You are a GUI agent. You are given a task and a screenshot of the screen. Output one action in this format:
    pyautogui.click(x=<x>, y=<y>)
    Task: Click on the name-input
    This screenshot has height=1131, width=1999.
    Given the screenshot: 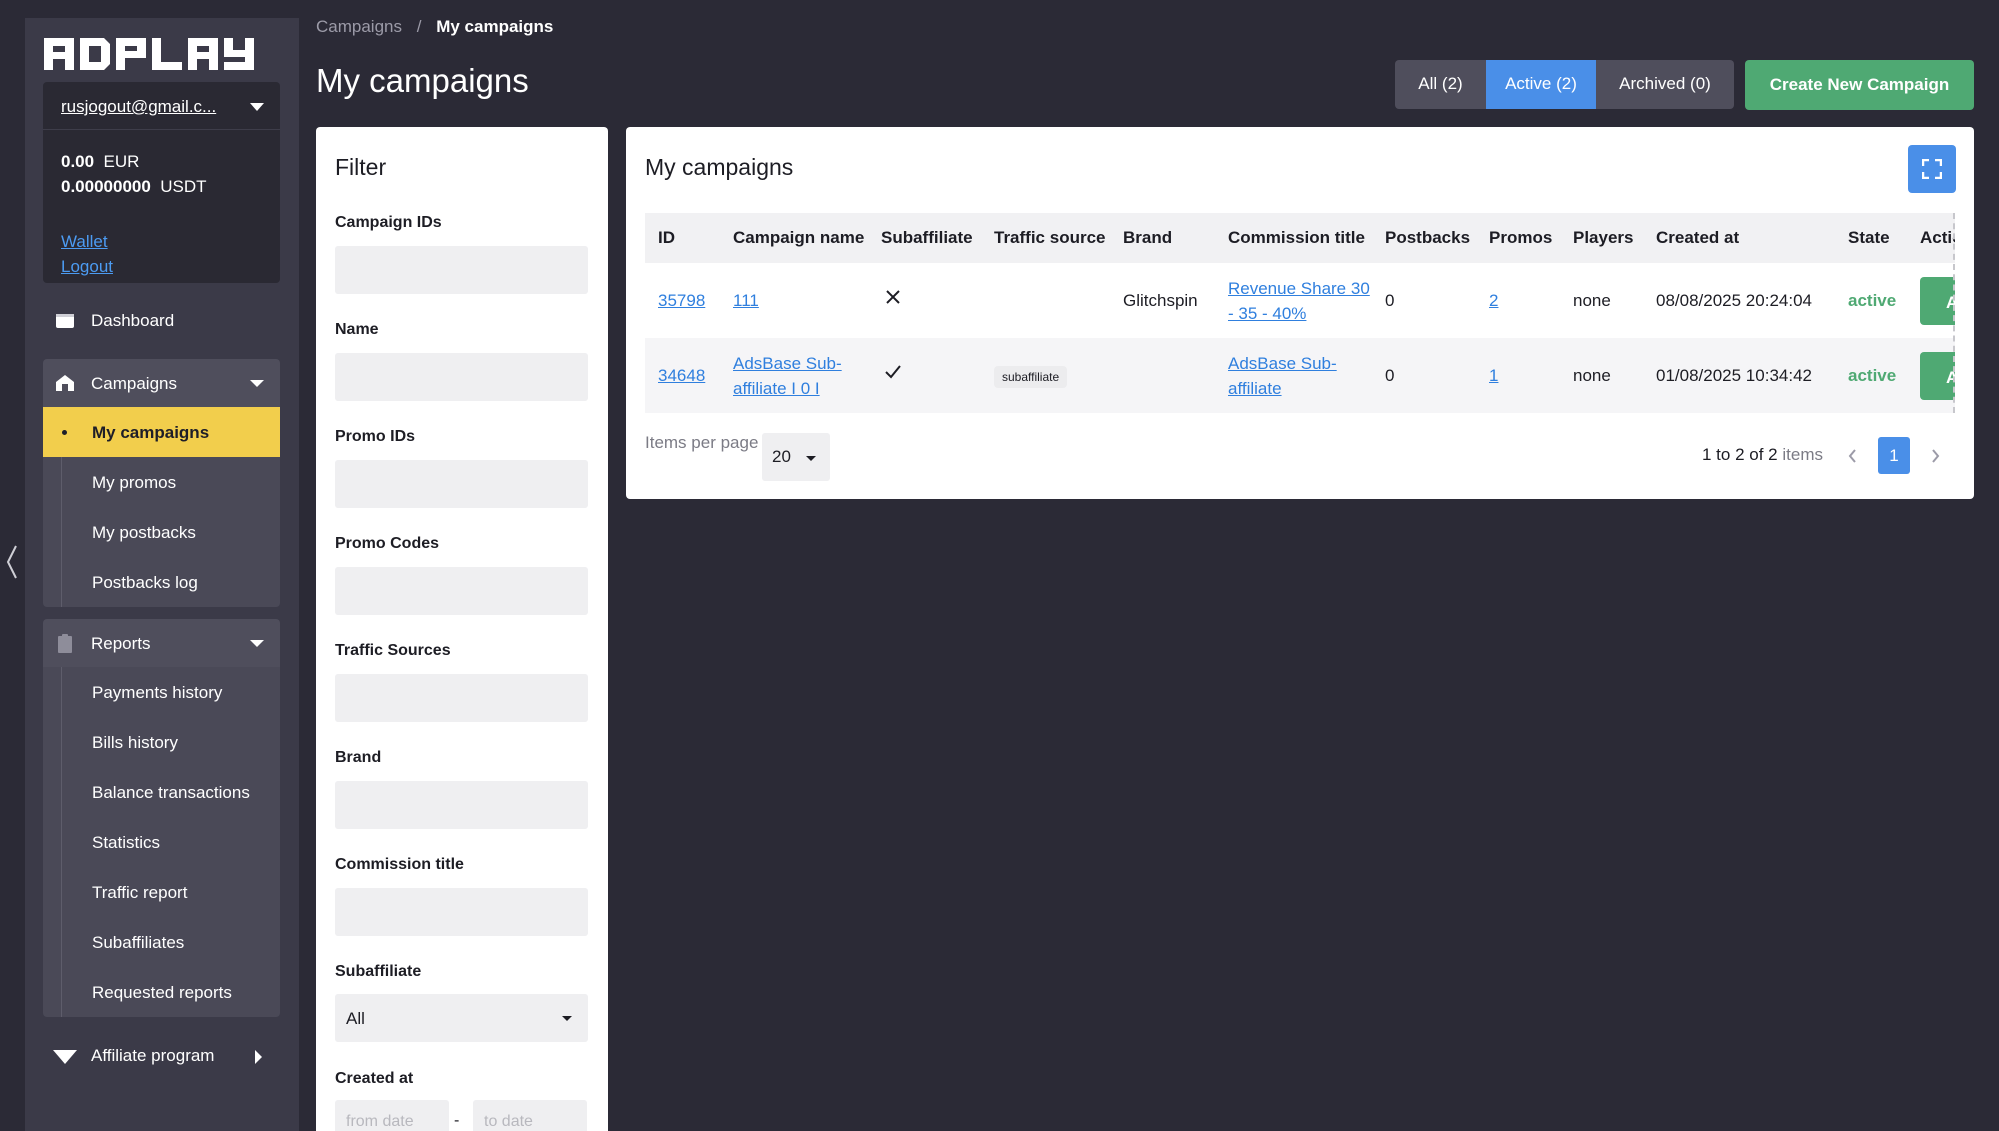 What is the action you would take?
    pyautogui.click(x=461, y=377)
    